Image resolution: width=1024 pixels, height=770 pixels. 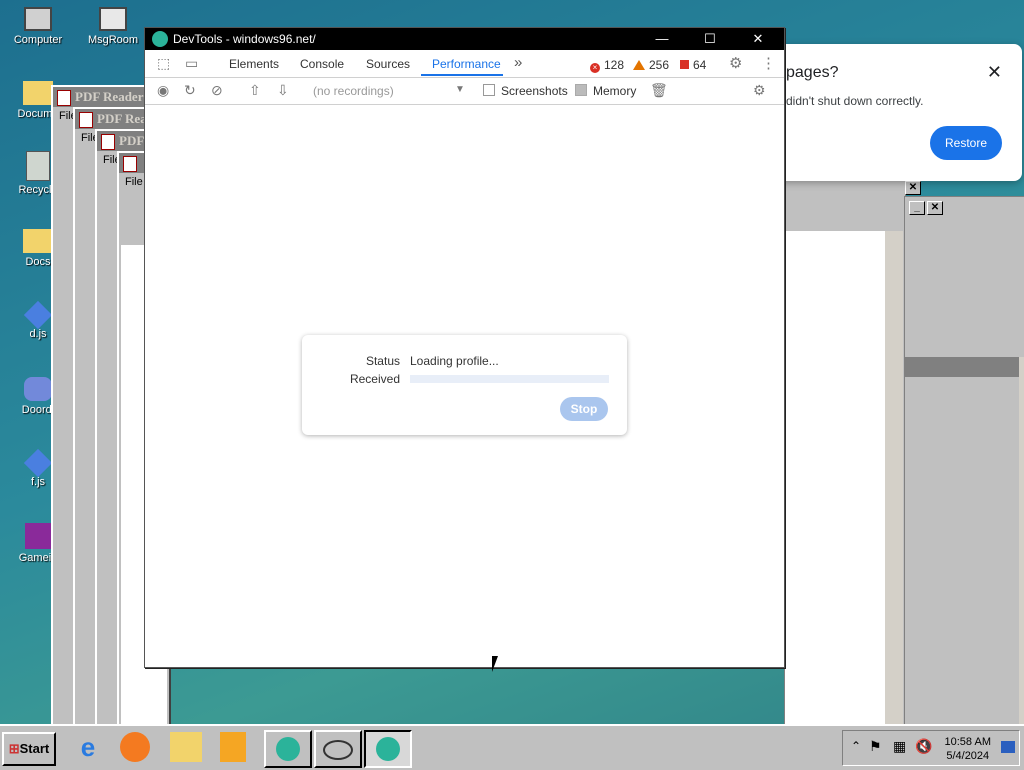 What do you see at coordinates (495, 664) in the screenshot?
I see `mouse-cursor-icon` at bounding box center [495, 664].